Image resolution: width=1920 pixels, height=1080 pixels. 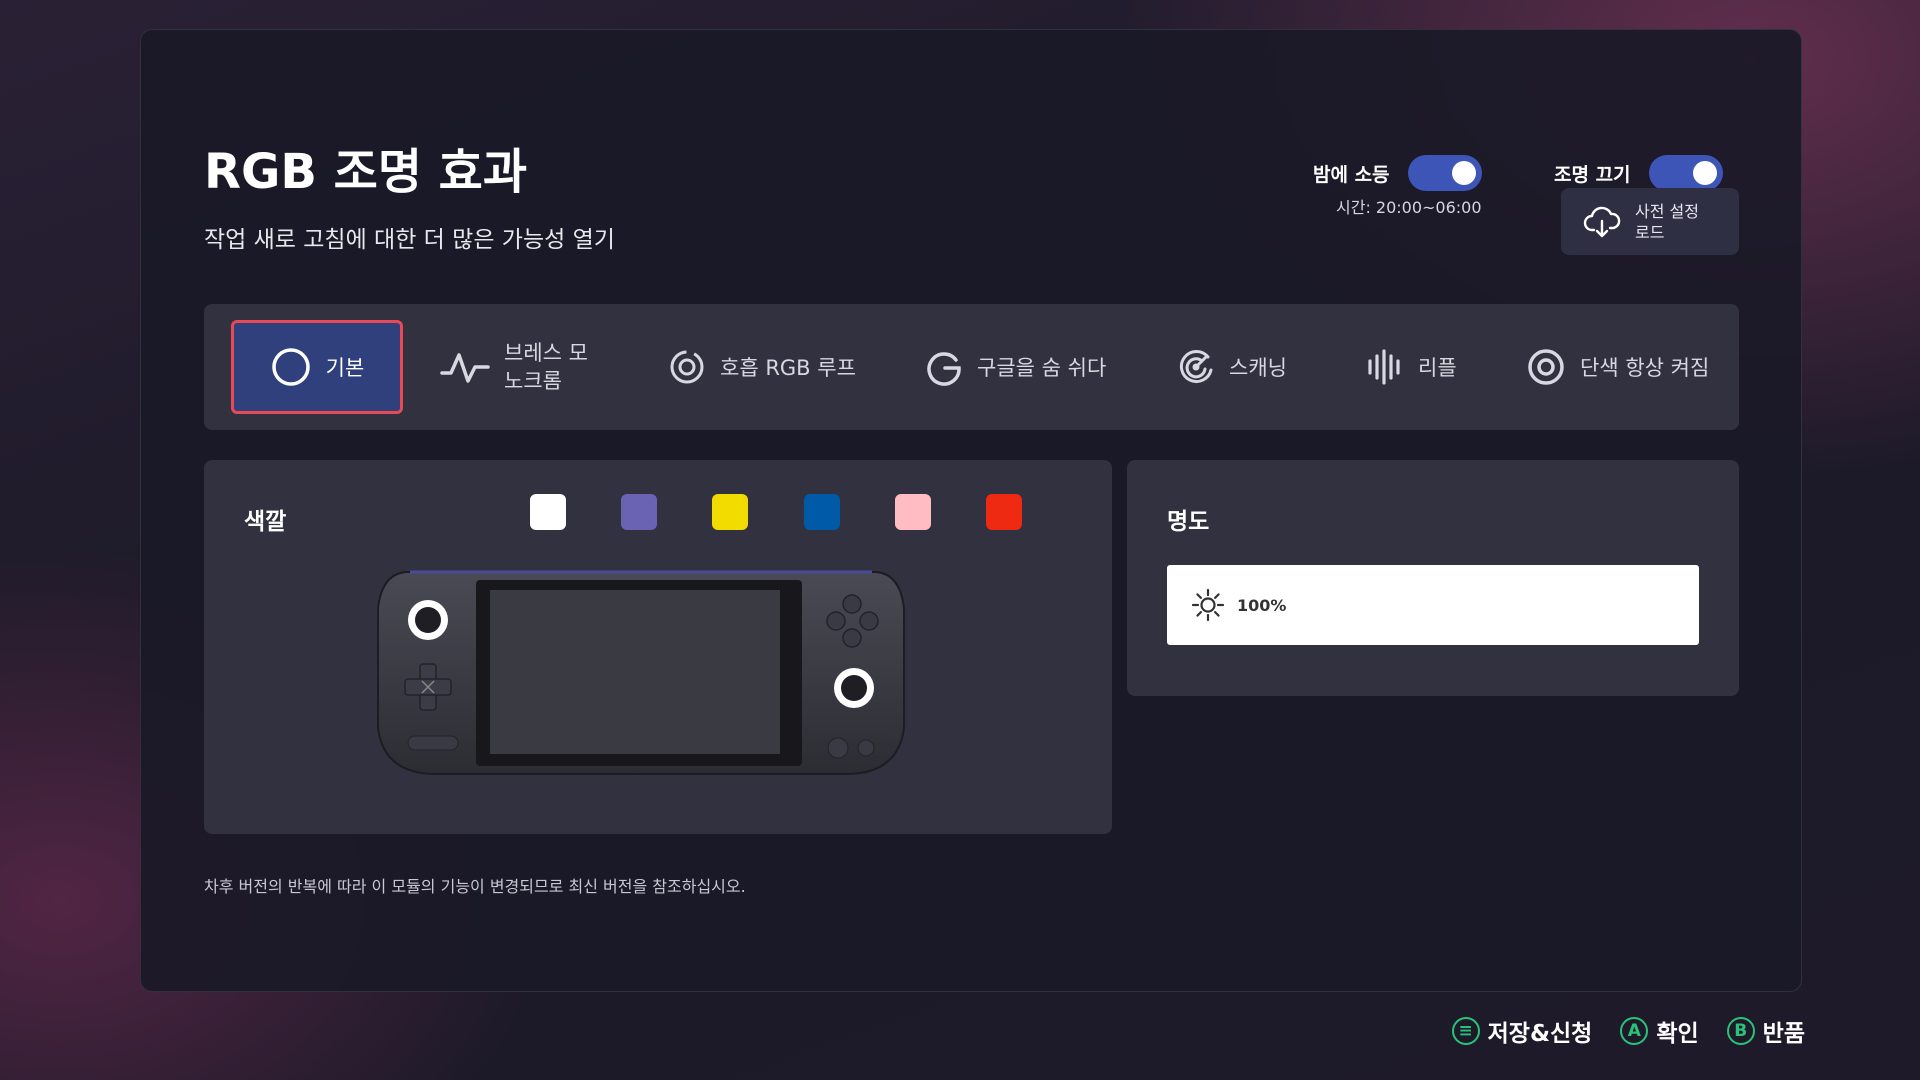 I want to click on tab-label: 단색 항상 켜짐, so click(x=1645, y=368).